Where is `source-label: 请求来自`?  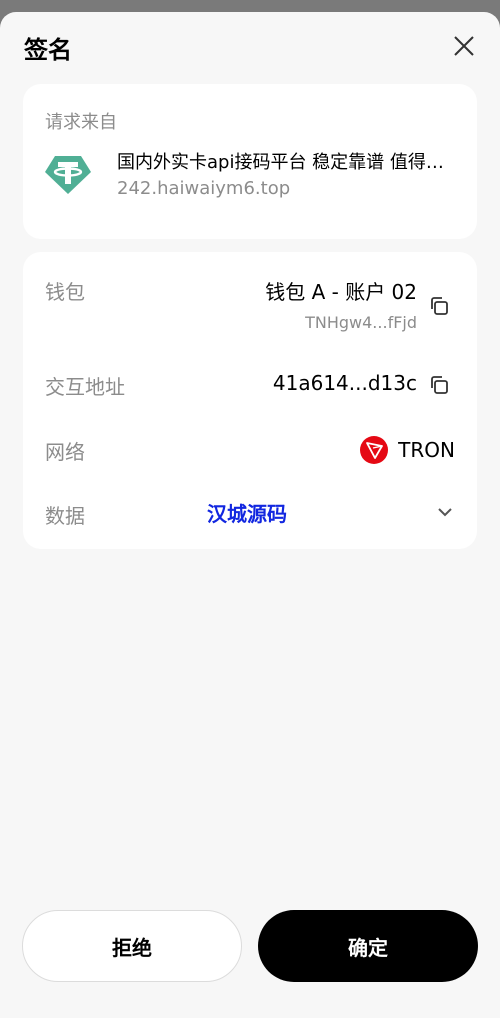 source-label: 请求来自 is located at coordinates (81, 122).